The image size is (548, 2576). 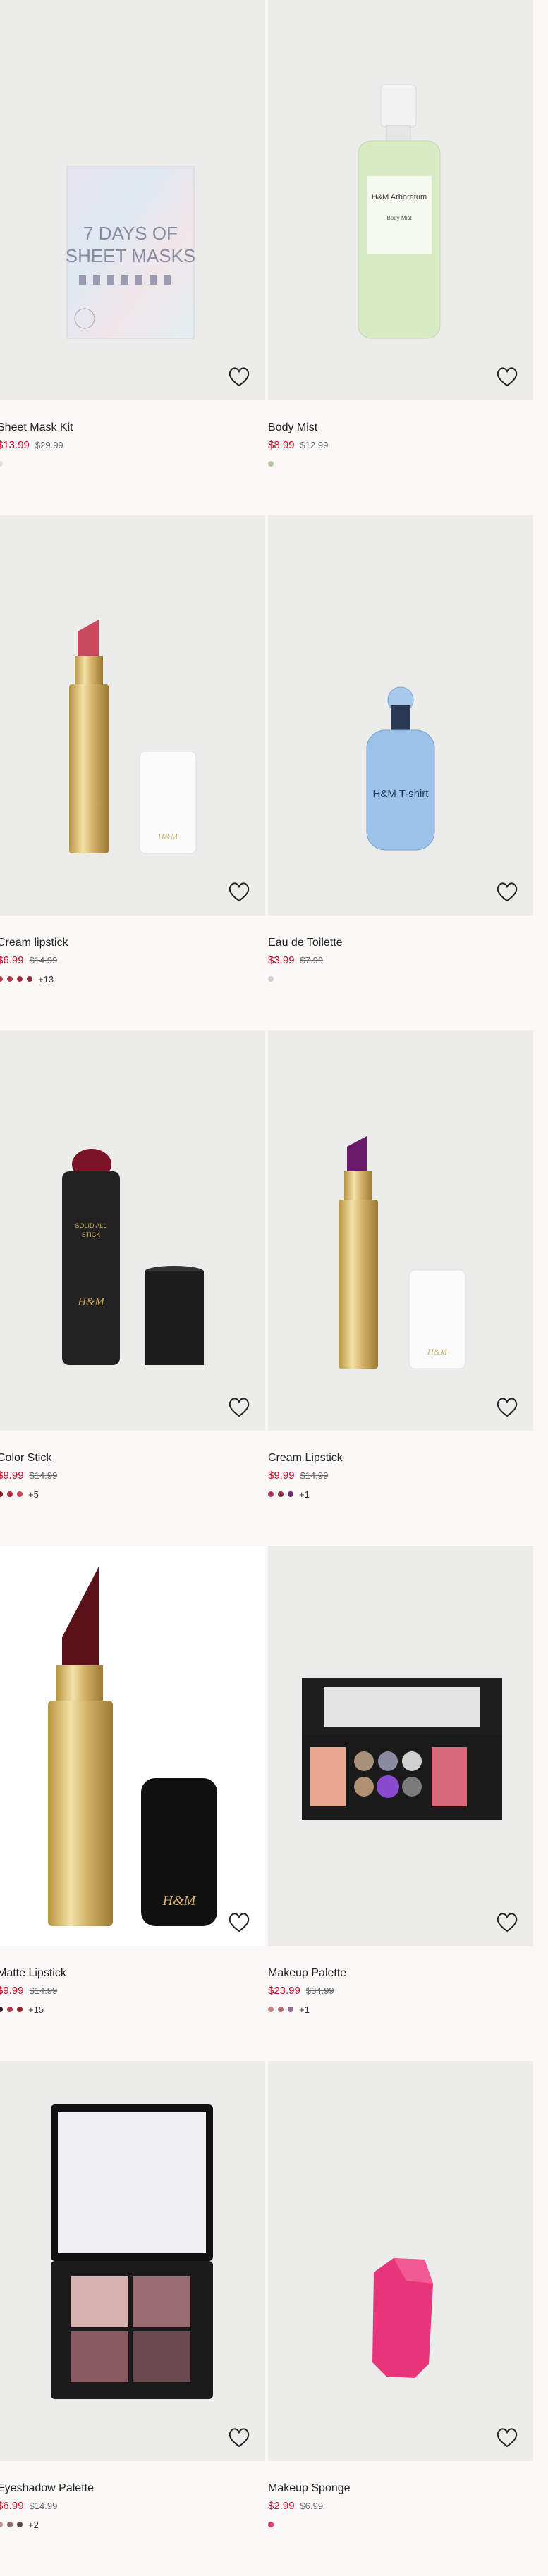 What do you see at coordinates (132, 1458) in the screenshot?
I see `product-name: Color Stick` at bounding box center [132, 1458].